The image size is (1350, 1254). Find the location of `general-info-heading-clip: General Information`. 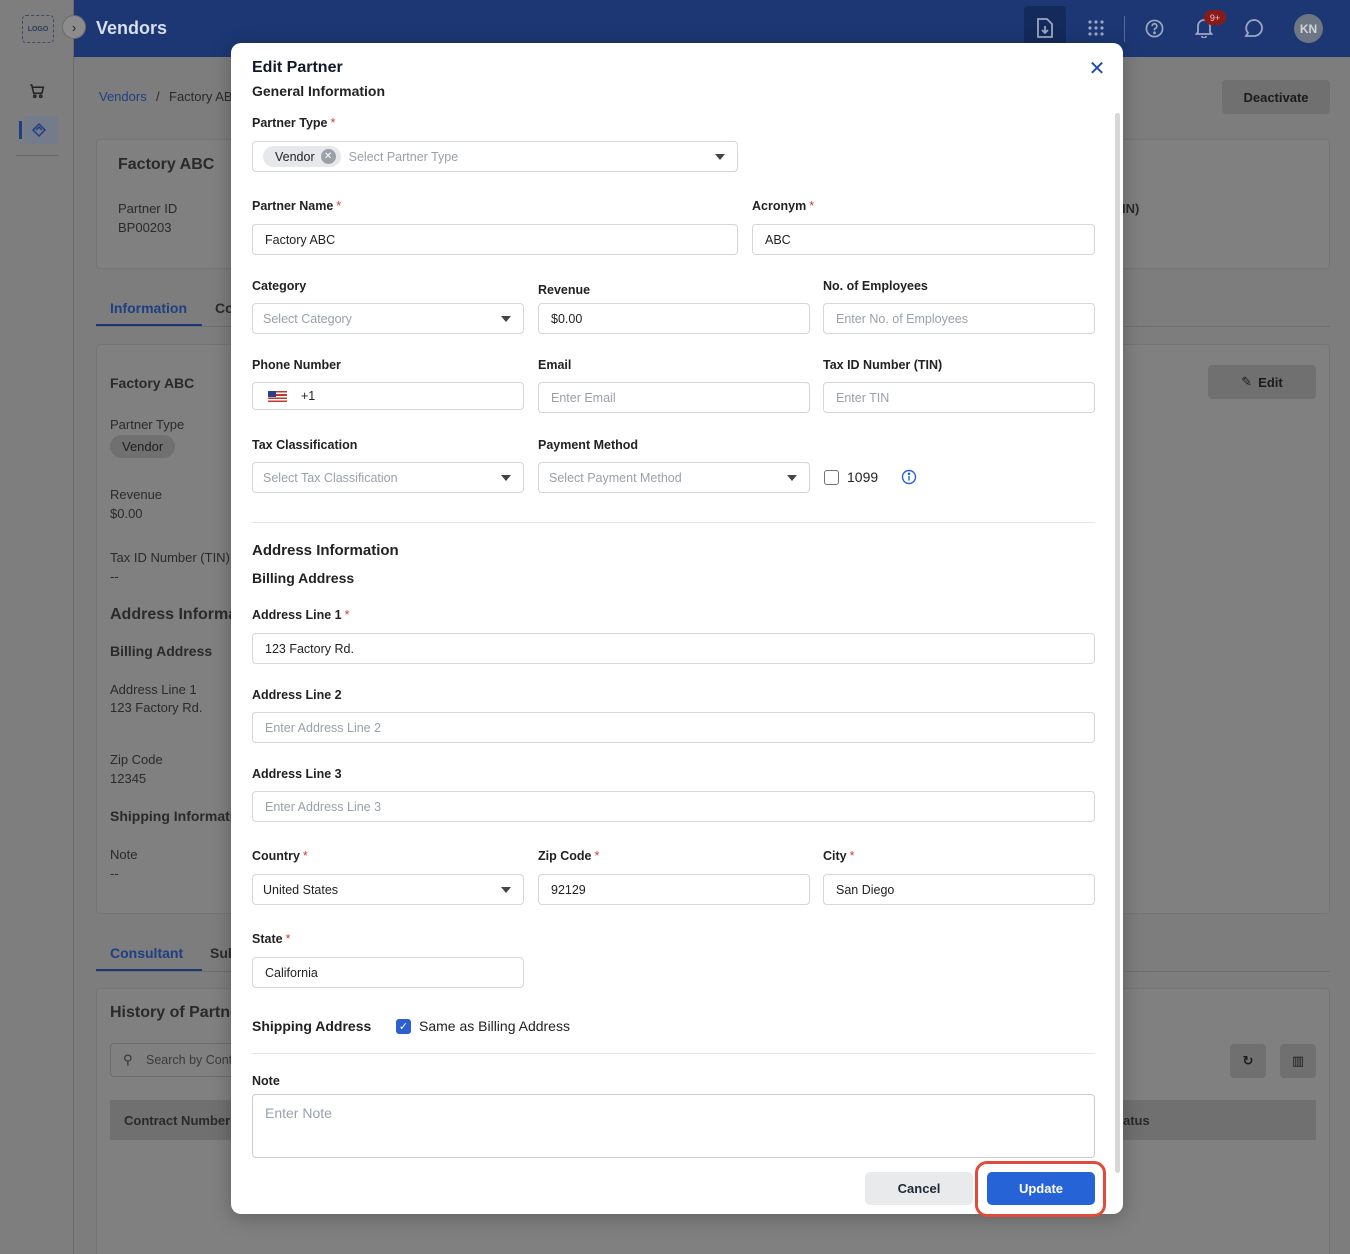

general-info-heading-clip: General Information is located at coordinates (318, 92).